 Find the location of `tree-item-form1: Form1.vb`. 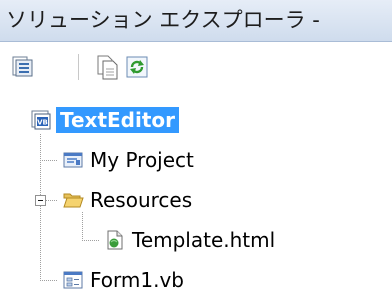

tree-item-form1: Form1.vb is located at coordinates (123, 278).